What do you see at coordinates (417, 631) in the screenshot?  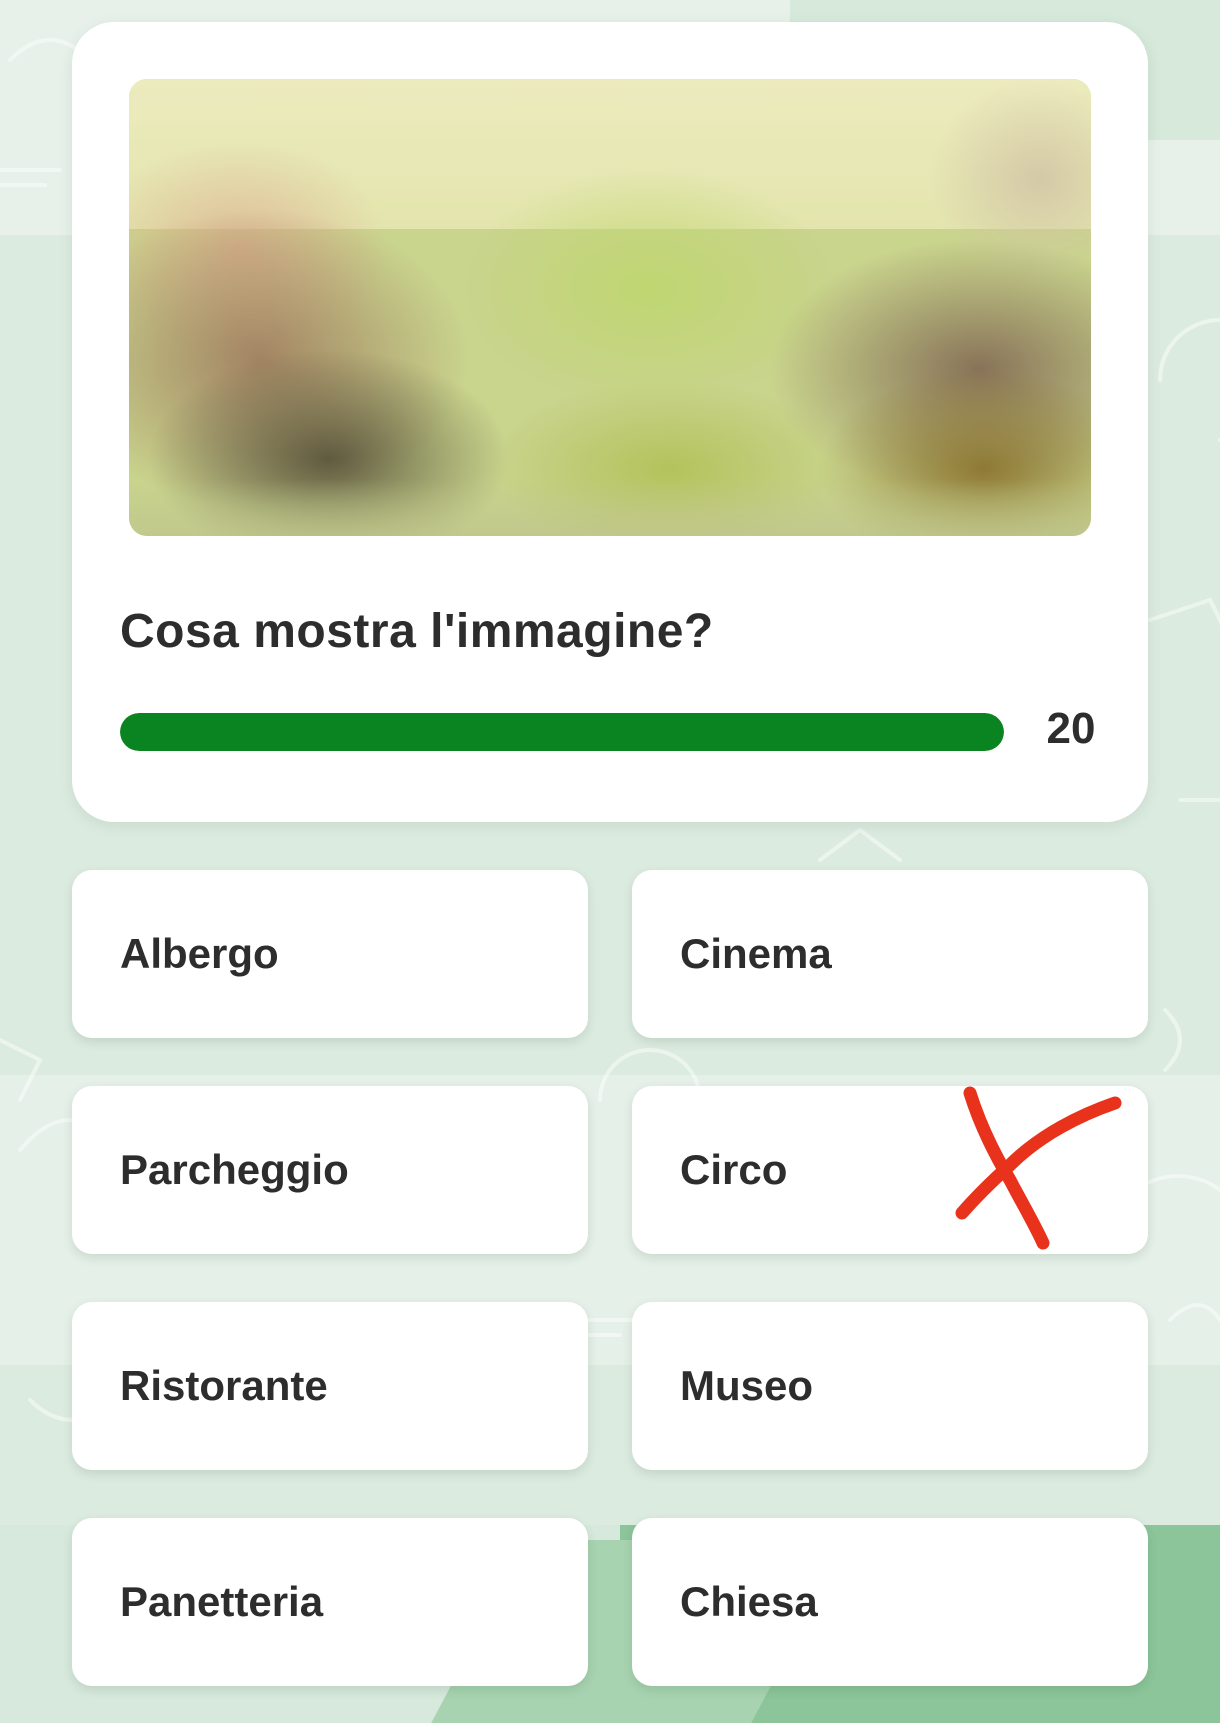 I see `question-text: Cosa mostra l'immagine?` at bounding box center [417, 631].